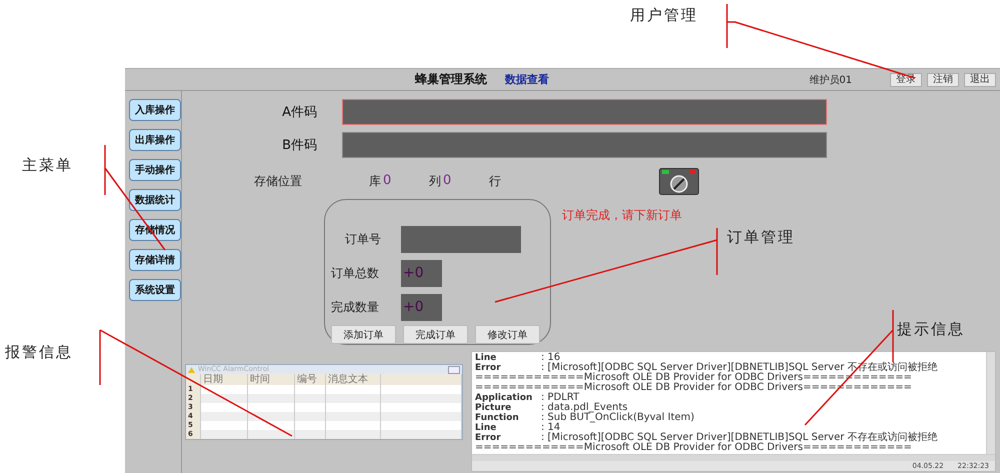 This screenshot has width=1000, height=473. What do you see at coordinates (527, 79) in the screenshot?
I see `data-view-link: 数据查看` at bounding box center [527, 79].